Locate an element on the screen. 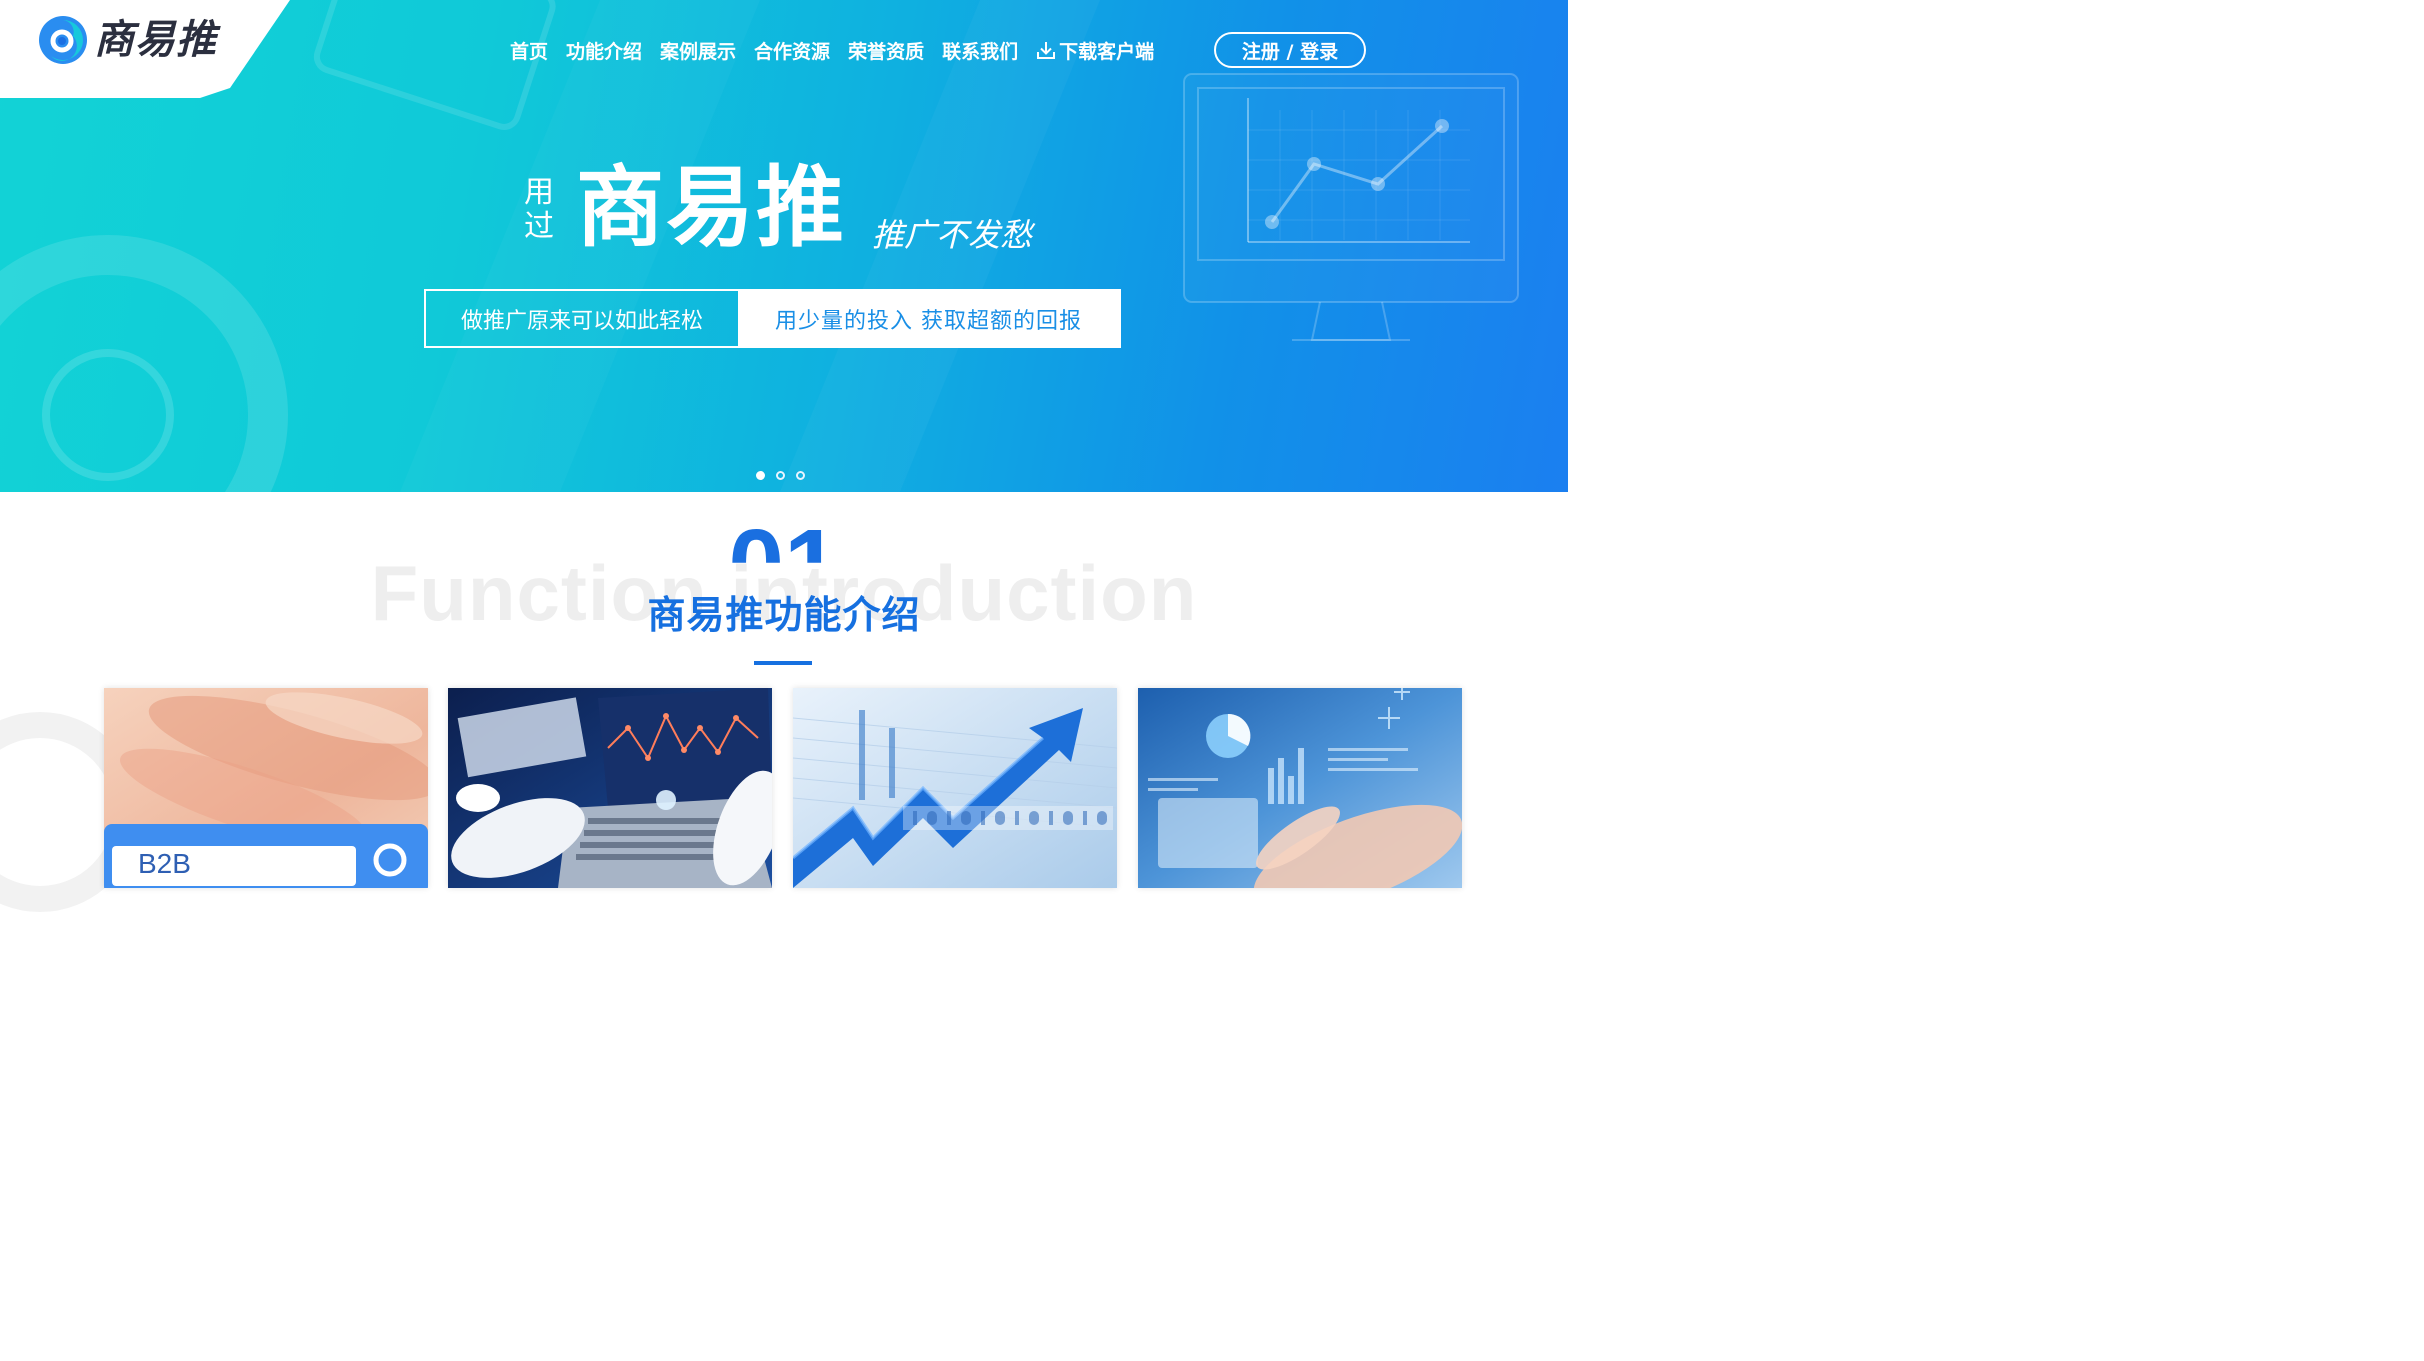  feature-card-1: B2B is located at coordinates (266, 788).